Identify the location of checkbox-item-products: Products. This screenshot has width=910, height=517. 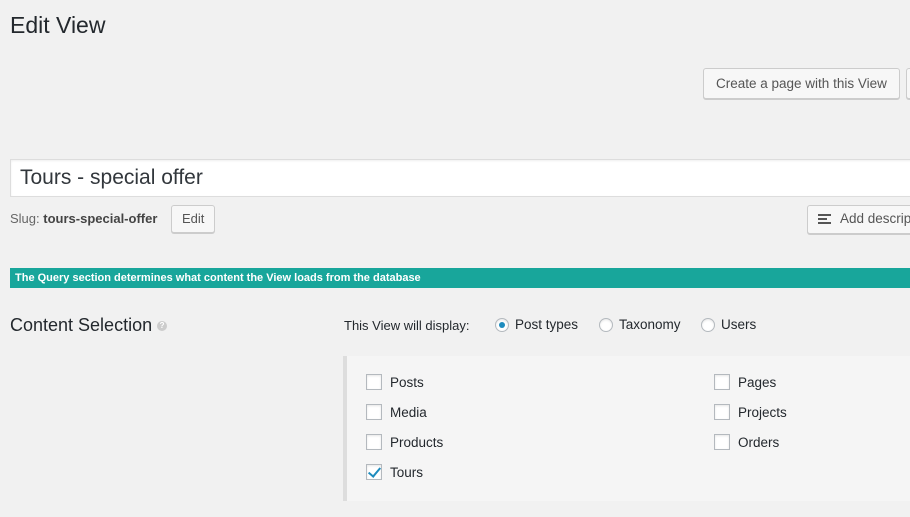
(404, 442).